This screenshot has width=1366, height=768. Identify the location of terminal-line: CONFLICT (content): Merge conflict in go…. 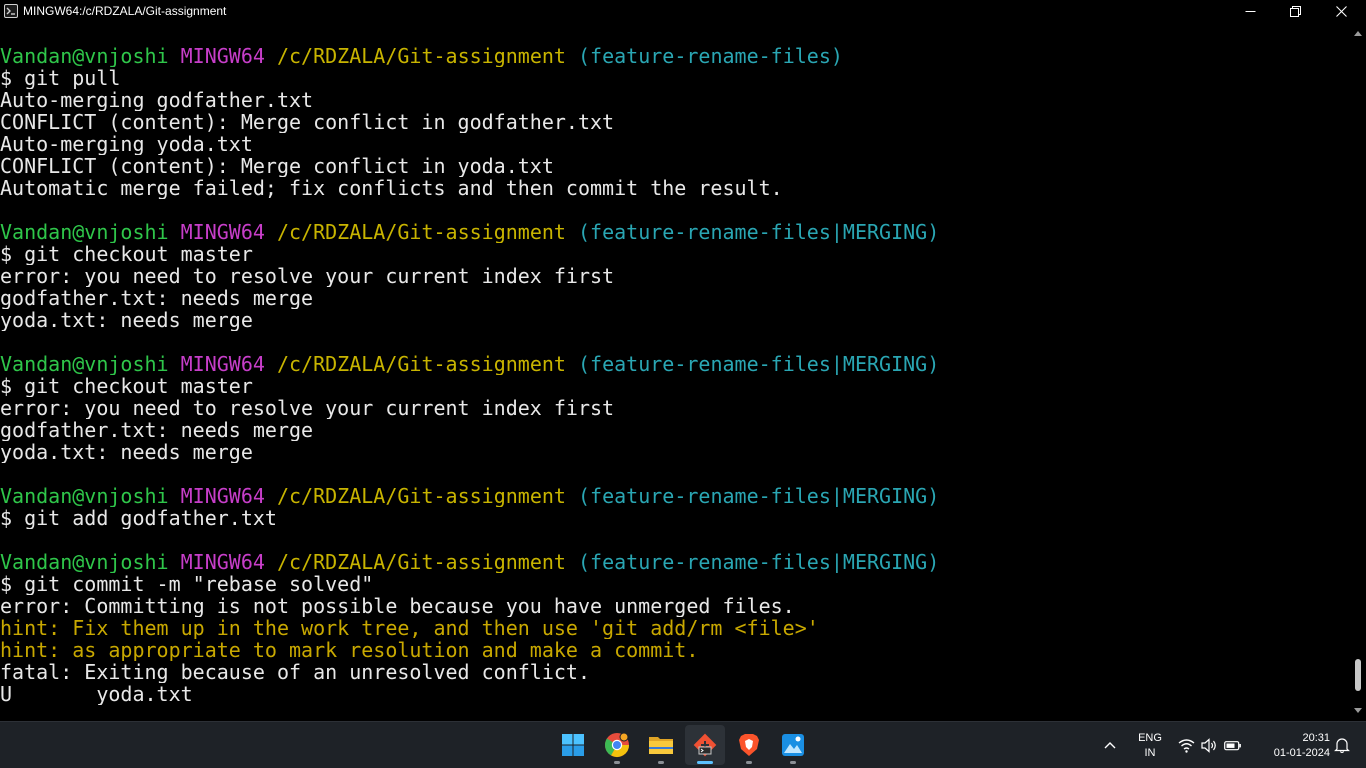
(675, 122).